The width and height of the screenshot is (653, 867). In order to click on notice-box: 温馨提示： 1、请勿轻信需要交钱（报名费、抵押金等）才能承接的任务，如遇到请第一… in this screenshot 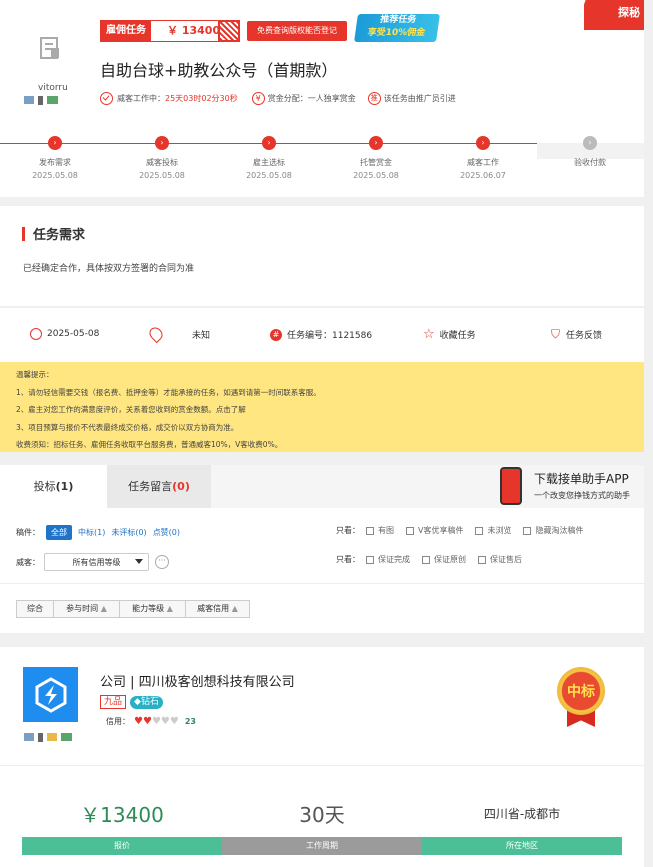, I will do `click(322, 407)`.